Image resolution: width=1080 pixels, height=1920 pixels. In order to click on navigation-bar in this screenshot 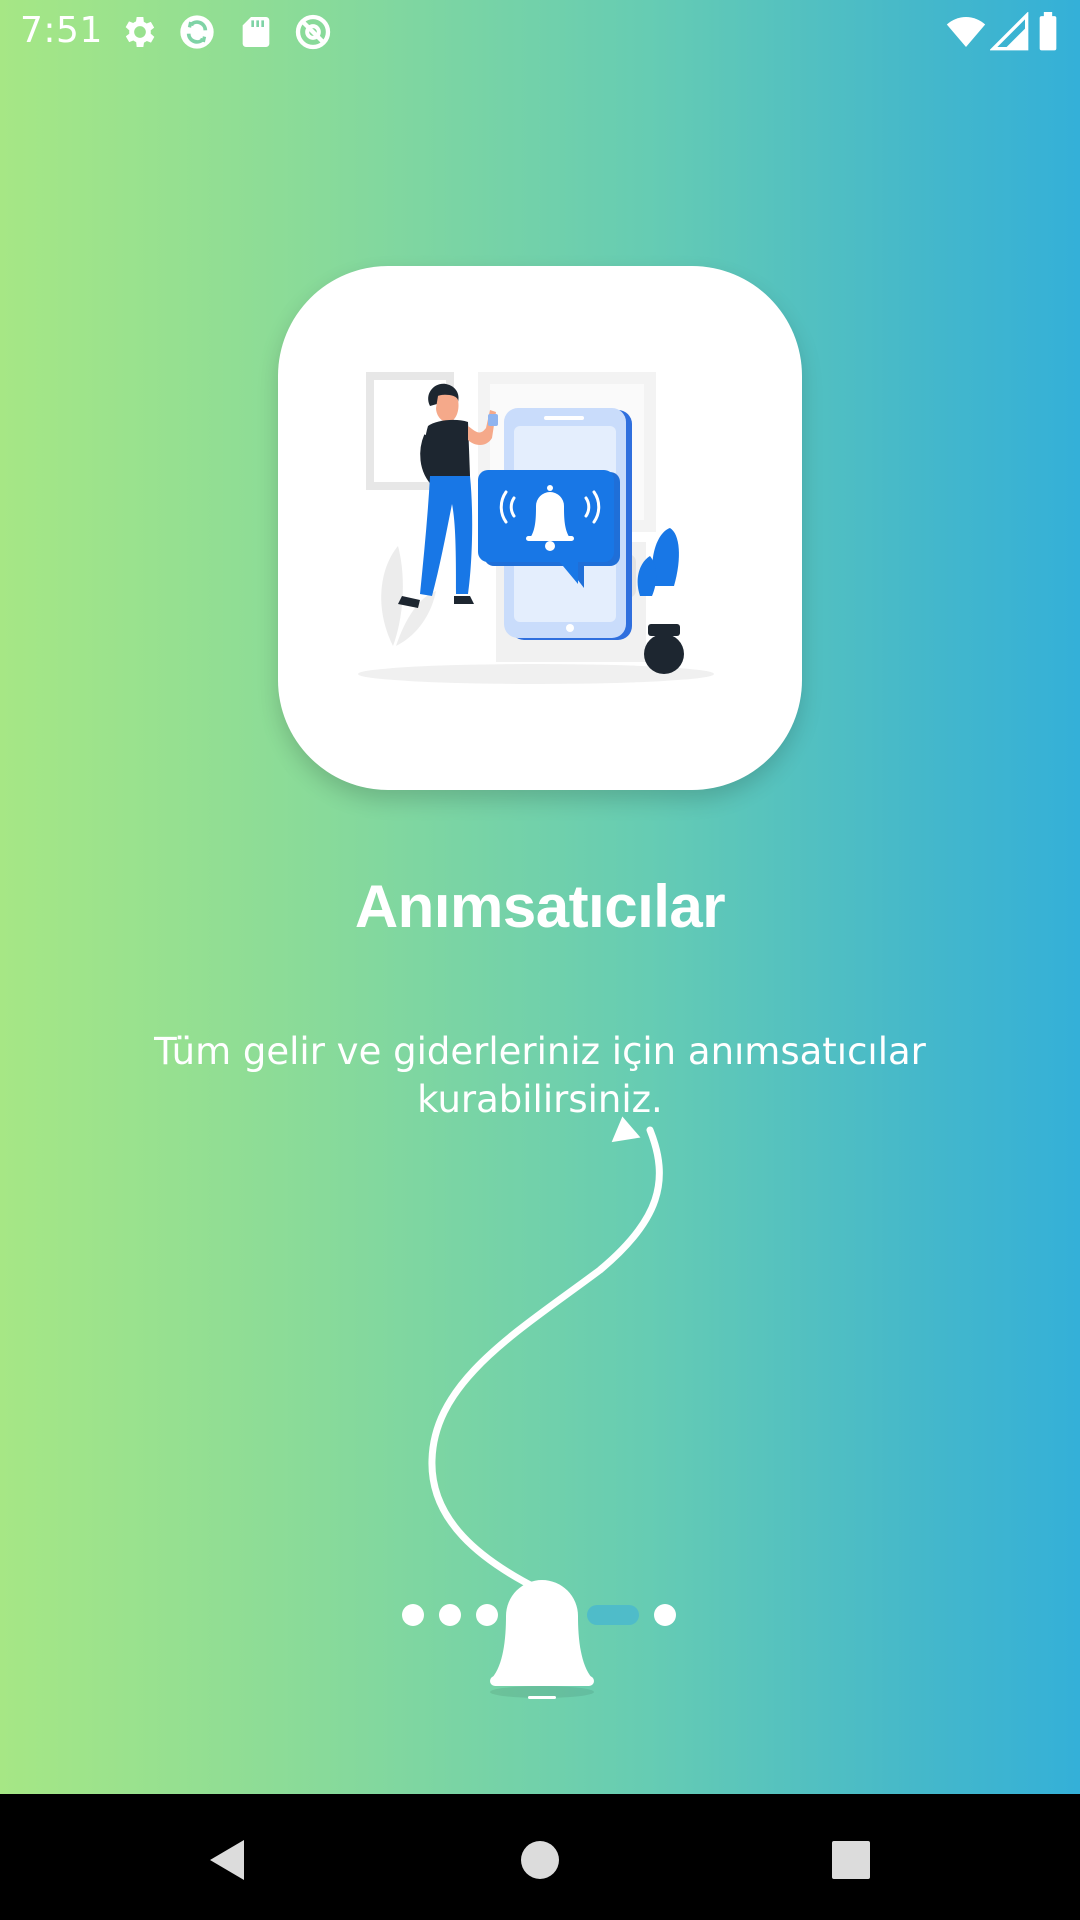, I will do `click(540, 1857)`.